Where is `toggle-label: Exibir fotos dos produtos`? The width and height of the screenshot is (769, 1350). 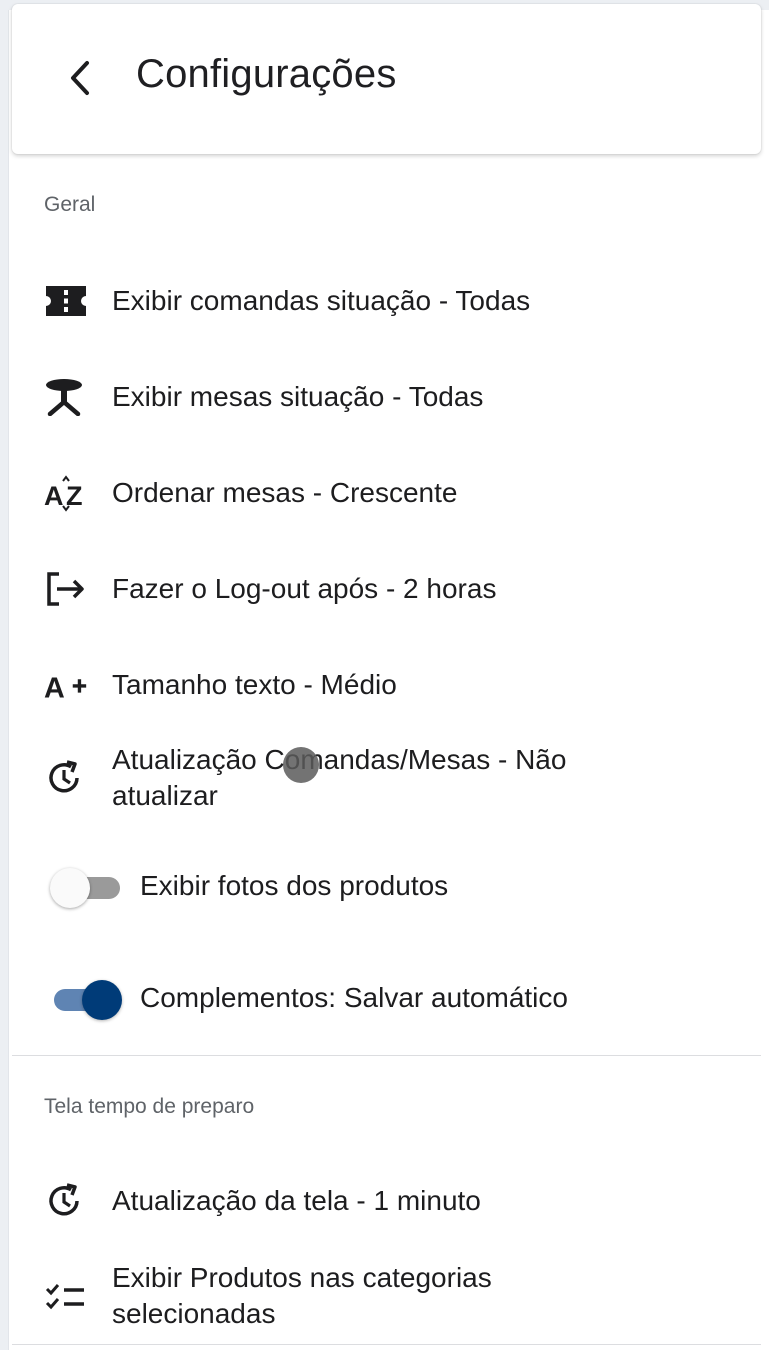
toggle-label: Exibir fotos dos produtos is located at coordinates (294, 885).